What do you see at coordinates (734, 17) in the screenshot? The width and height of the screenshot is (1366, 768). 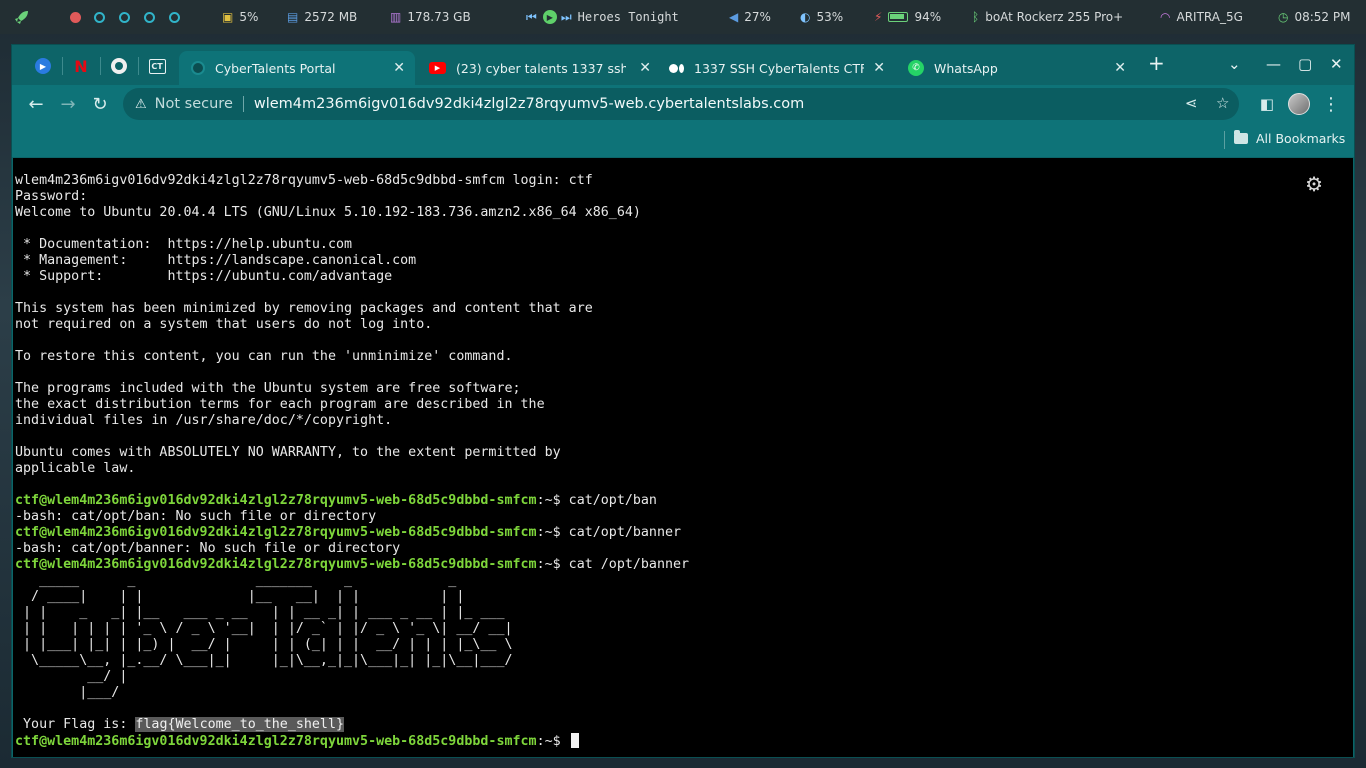 I see `volume-icon: ◀` at bounding box center [734, 17].